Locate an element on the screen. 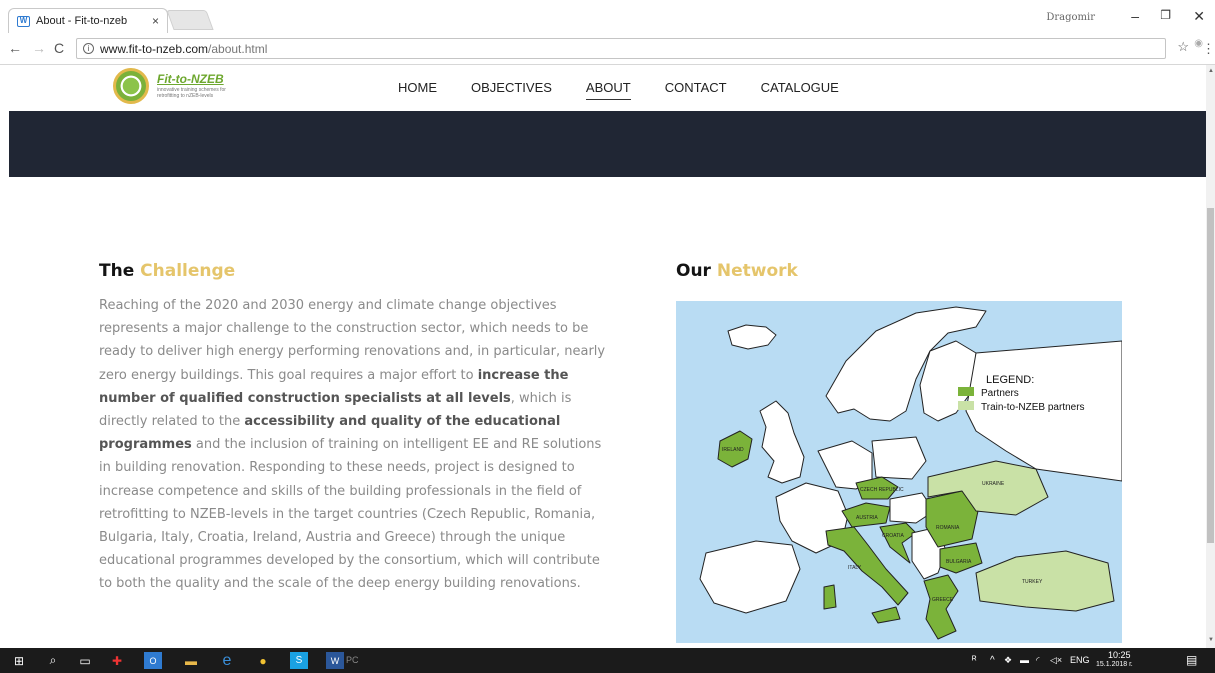  new-tab-button is located at coordinates (190, 20).